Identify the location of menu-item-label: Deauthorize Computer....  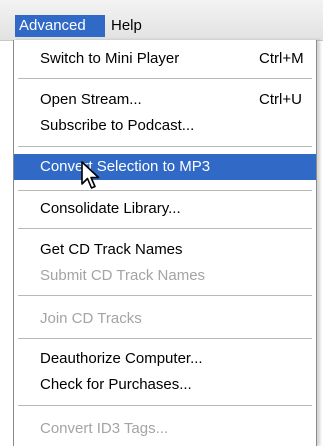
(121, 358).